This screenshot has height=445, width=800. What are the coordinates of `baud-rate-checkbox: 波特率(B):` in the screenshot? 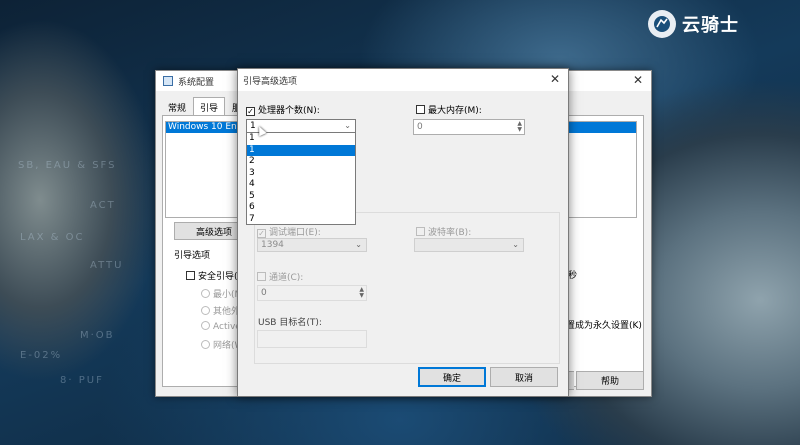 It's located at (443, 231).